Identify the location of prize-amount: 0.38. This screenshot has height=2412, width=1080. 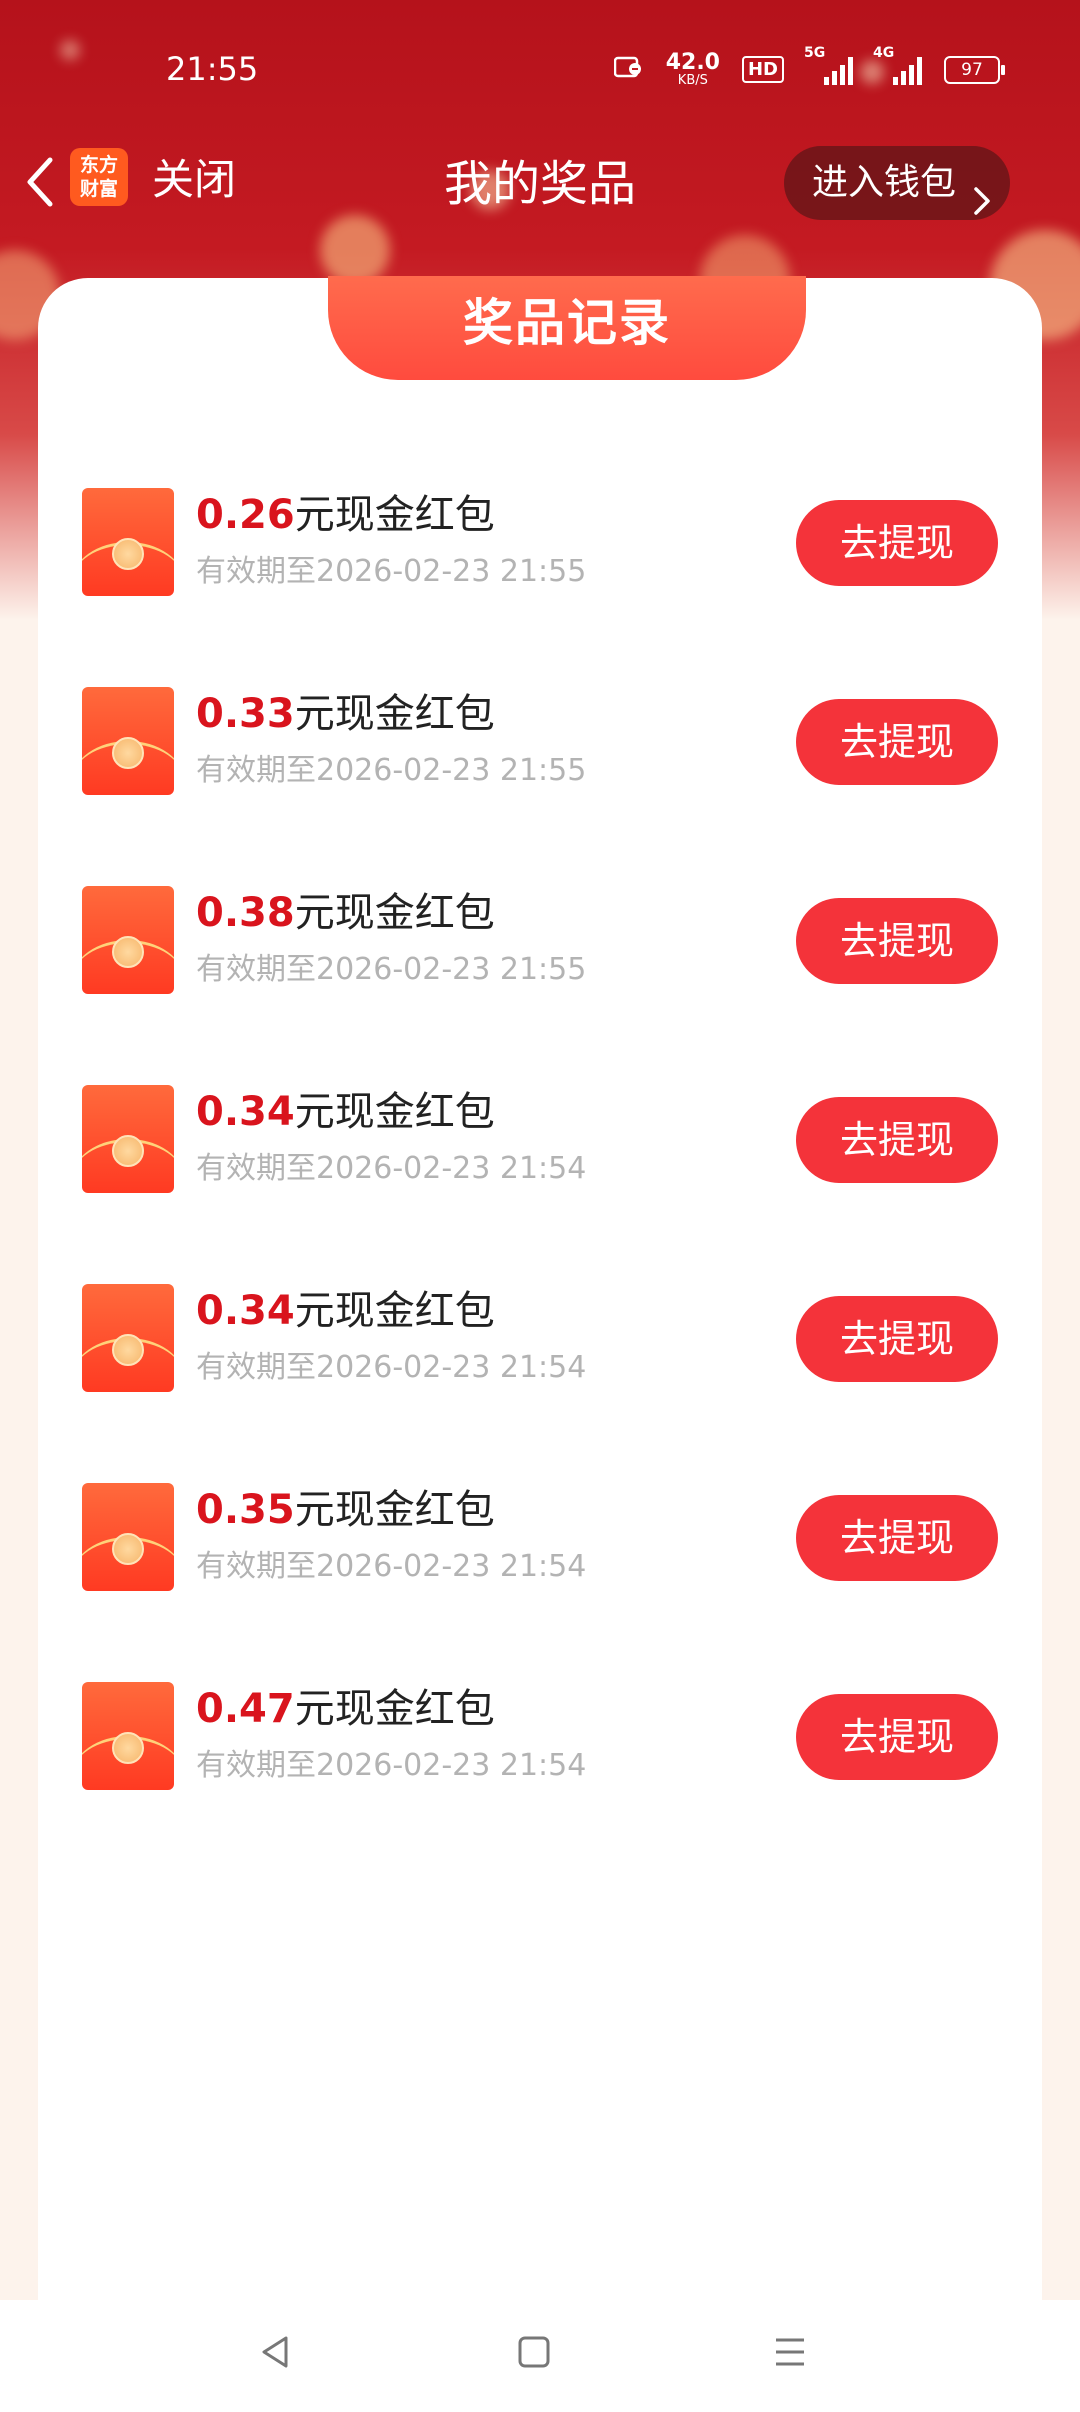
(245, 913).